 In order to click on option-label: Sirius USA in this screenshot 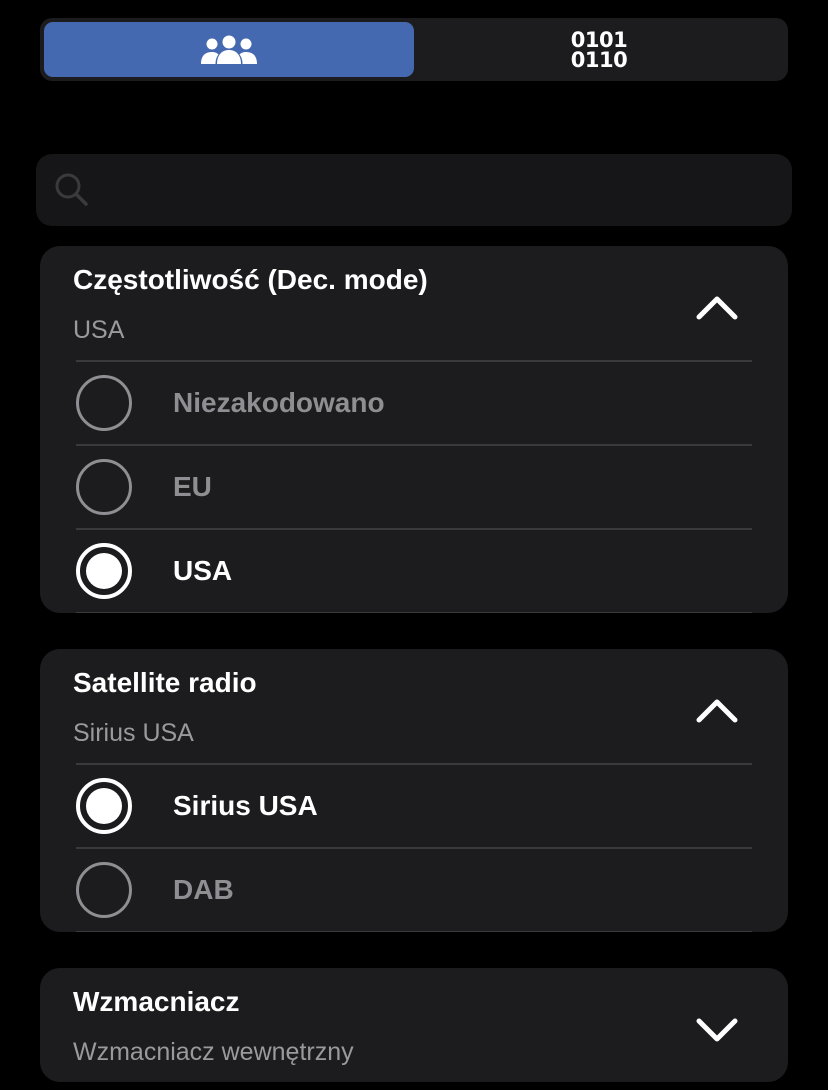, I will do `click(245, 805)`.